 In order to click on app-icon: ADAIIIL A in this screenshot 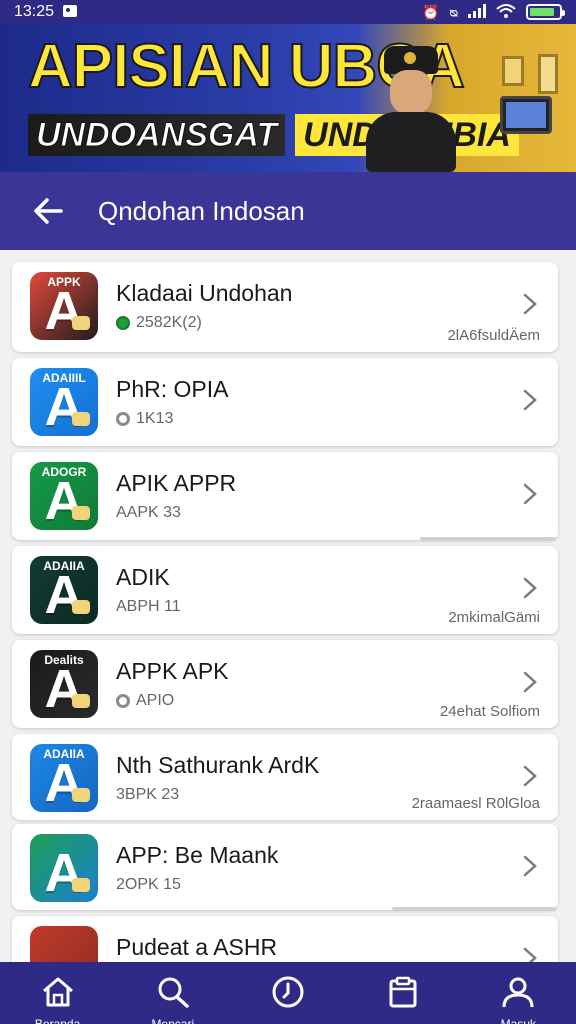, I will do `click(64, 402)`.